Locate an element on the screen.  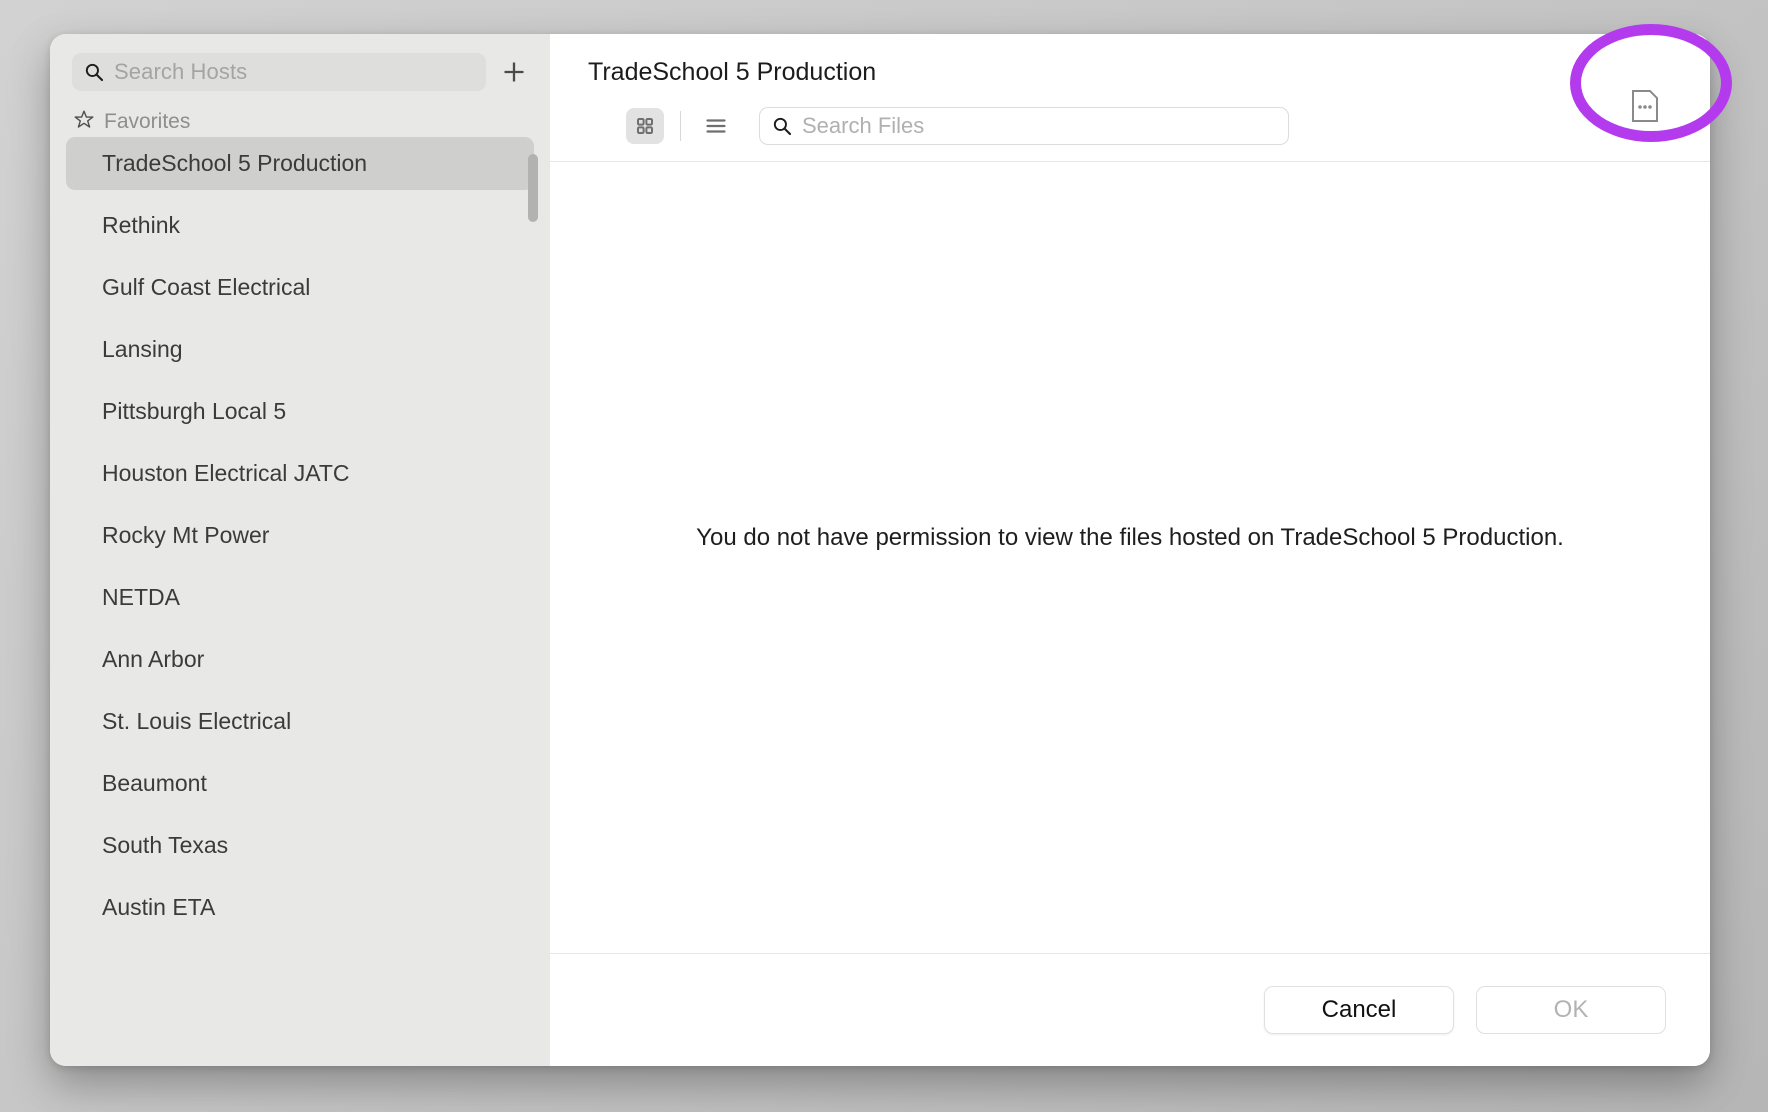
sidebar-scrollbar is located at coordinates (533, 559).